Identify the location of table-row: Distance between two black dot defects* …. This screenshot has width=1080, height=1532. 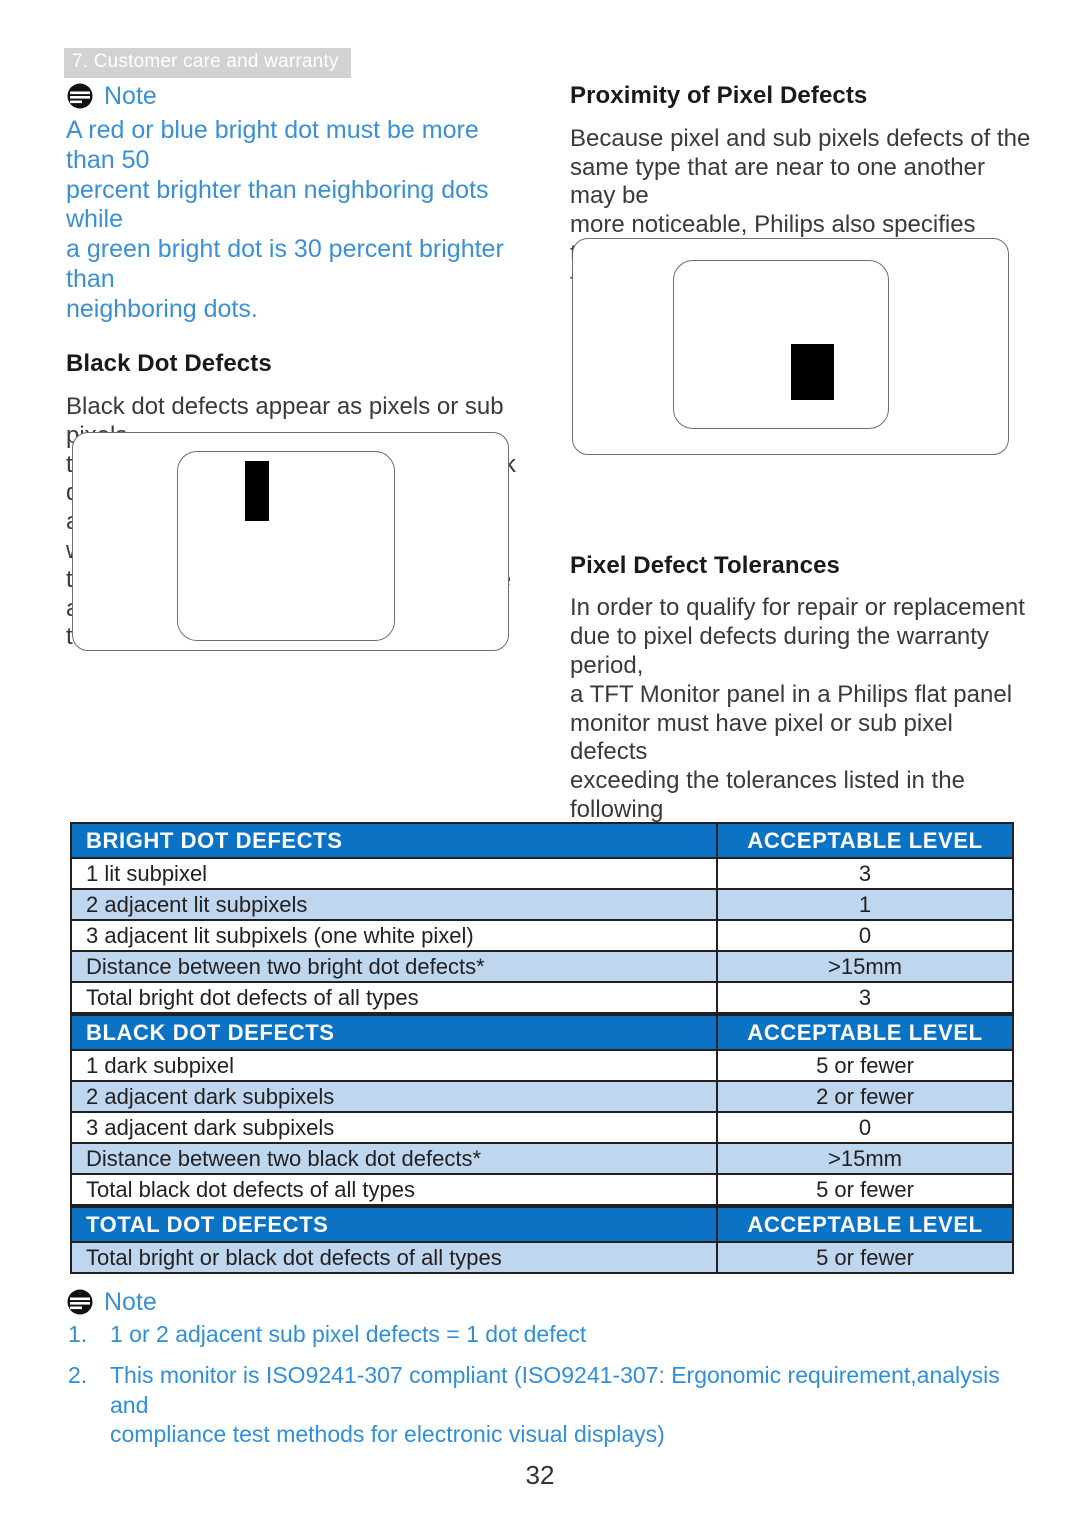
(542, 1158).